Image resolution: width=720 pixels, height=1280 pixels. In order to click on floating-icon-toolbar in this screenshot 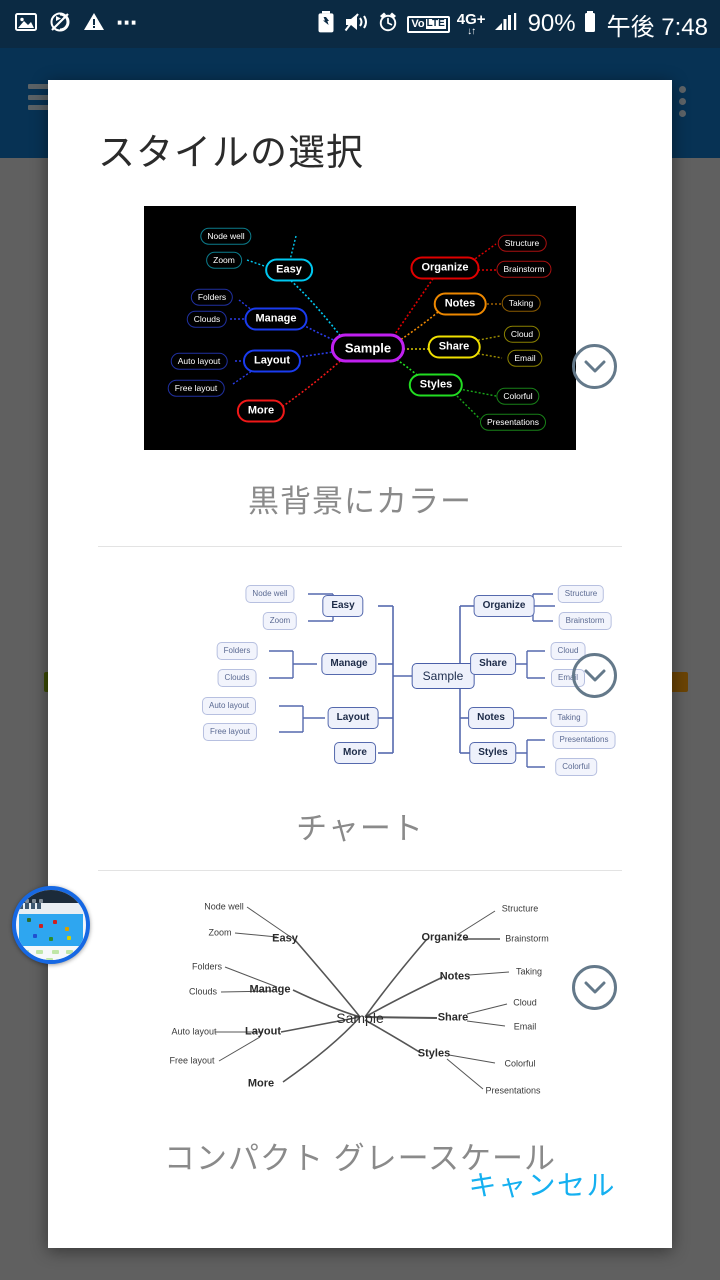, I will do `click(51, 908)`.